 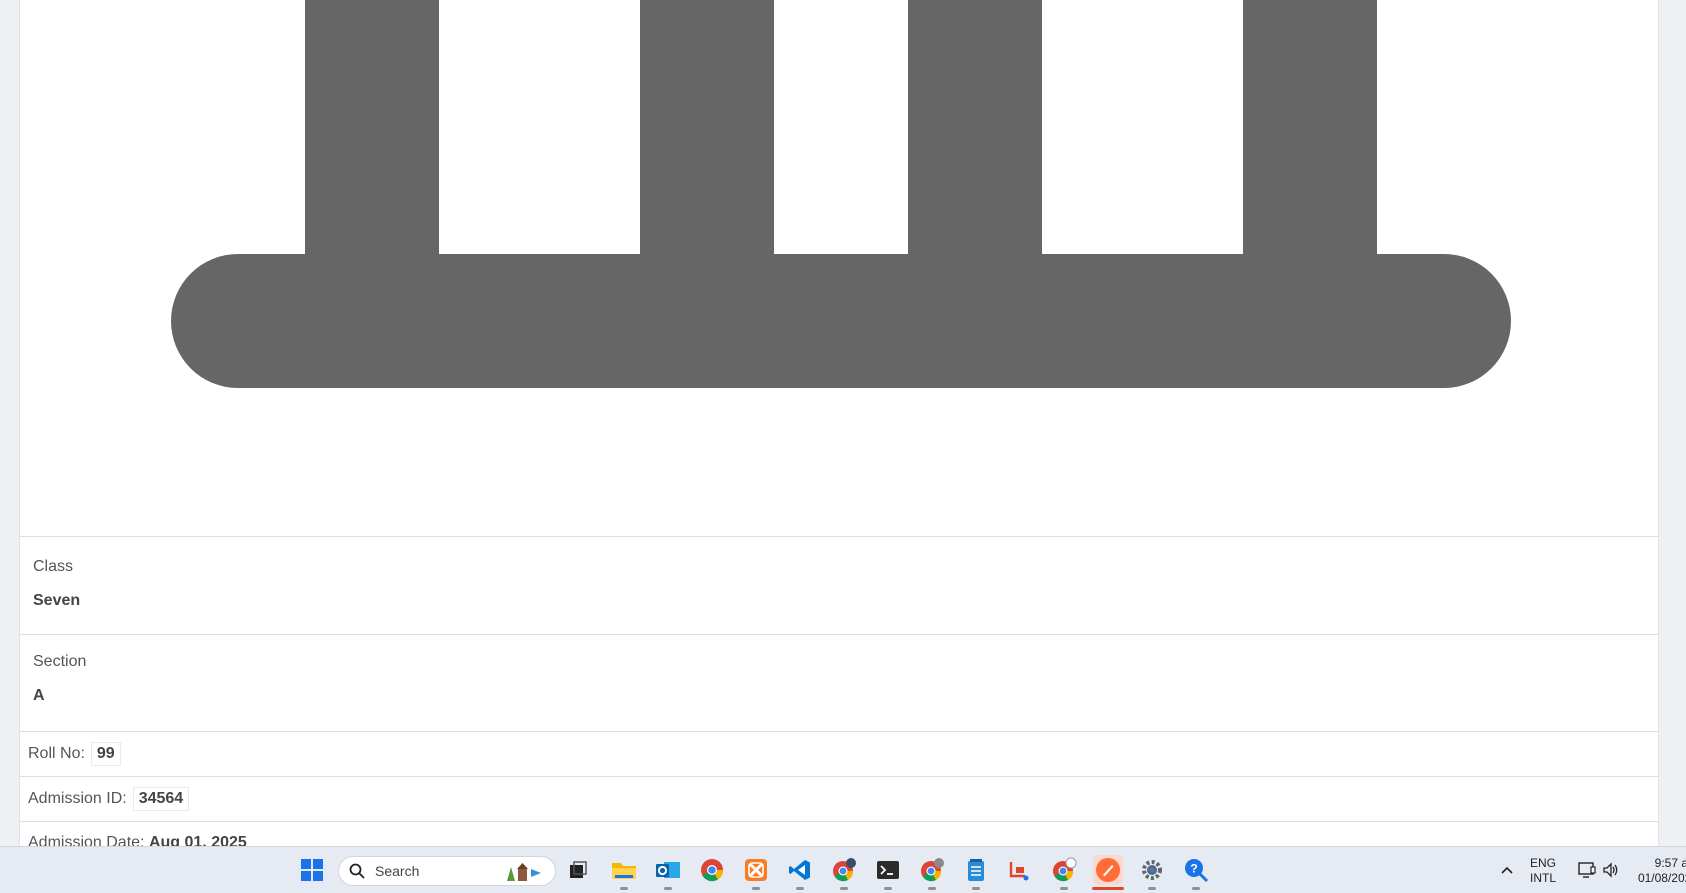 I want to click on language-indicator: ENG INTL, so click(x=1543, y=871).